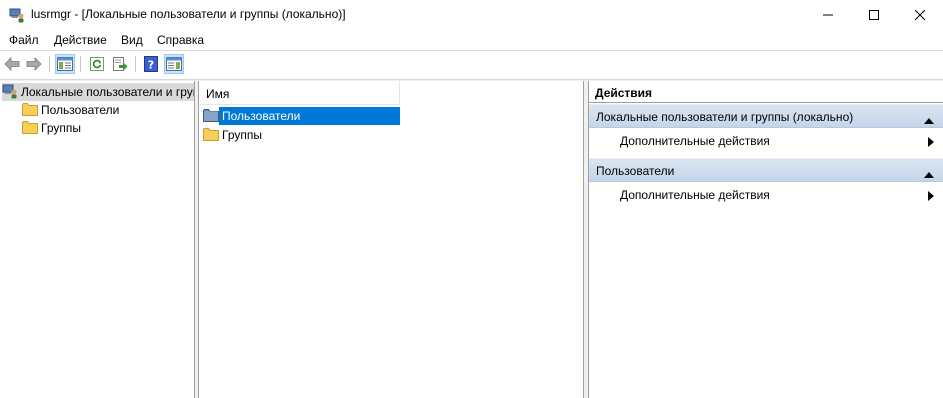  I want to click on tree-item-label: Пользователи, so click(80, 110).